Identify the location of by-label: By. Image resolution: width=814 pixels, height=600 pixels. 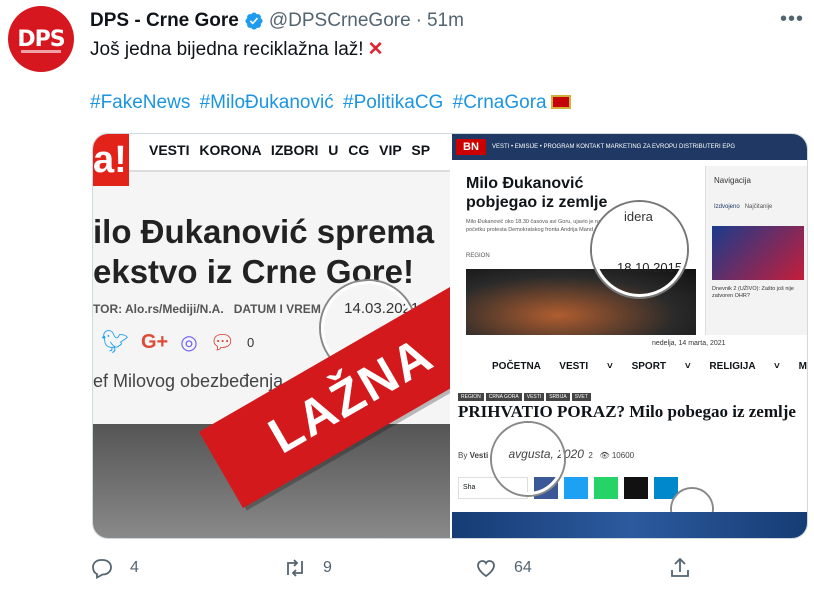
(463, 455).